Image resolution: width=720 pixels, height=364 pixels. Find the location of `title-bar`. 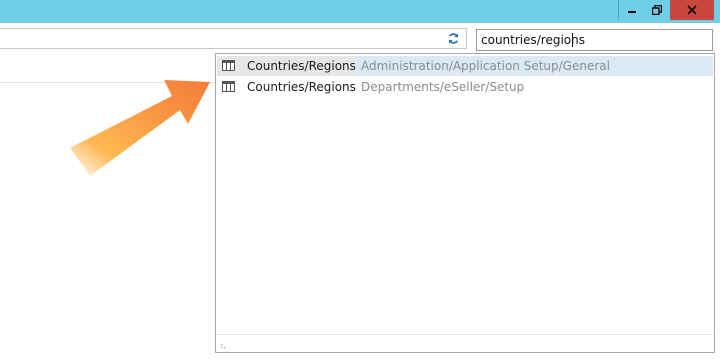

title-bar is located at coordinates (360, 11).